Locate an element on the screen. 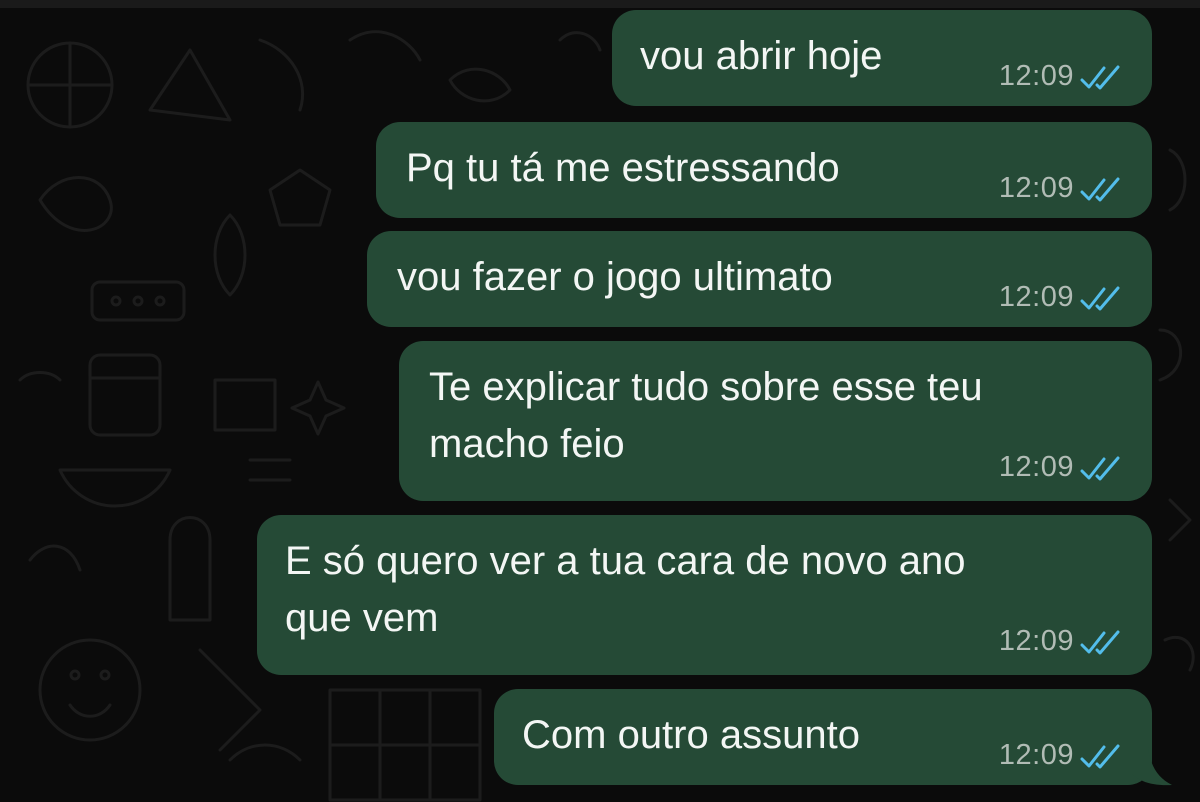 The height and width of the screenshot is (802, 1200). message-text: Pq tu tá me estressando is located at coordinates (623, 168).